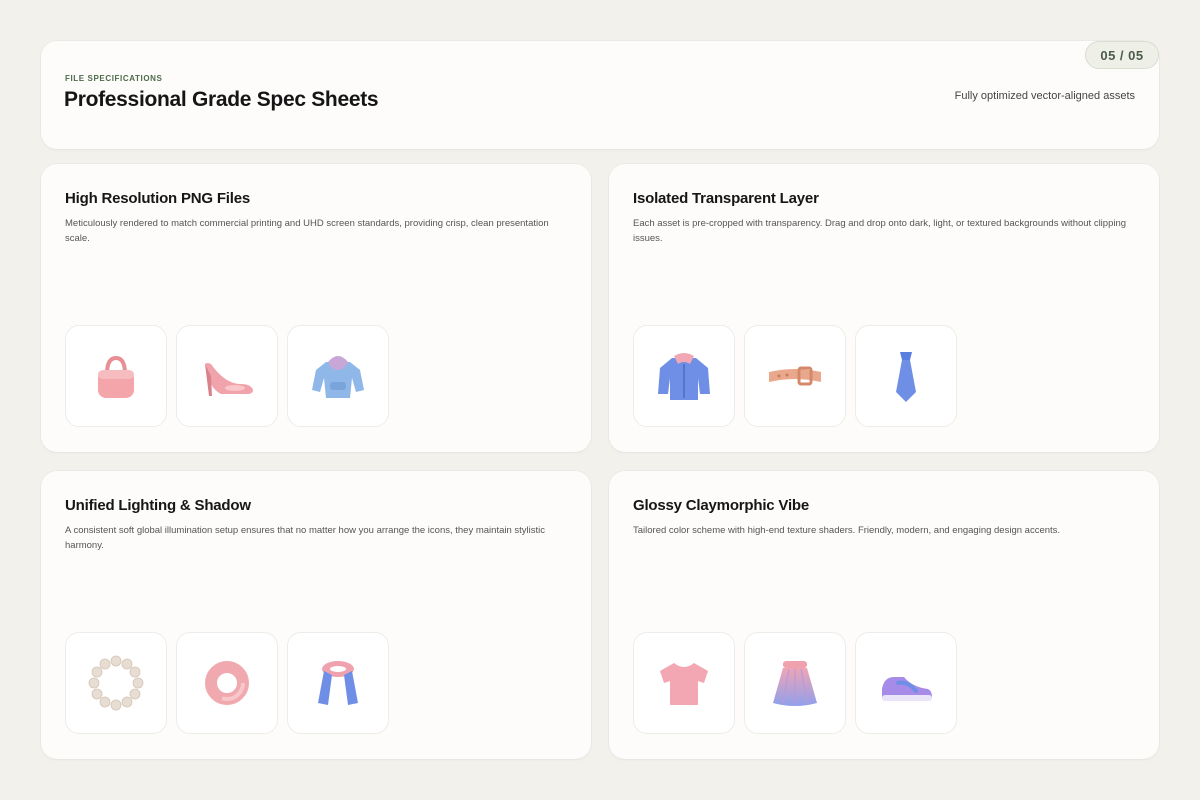 This screenshot has height=800, width=1200. I want to click on hoodie-icon, so click(338, 377).